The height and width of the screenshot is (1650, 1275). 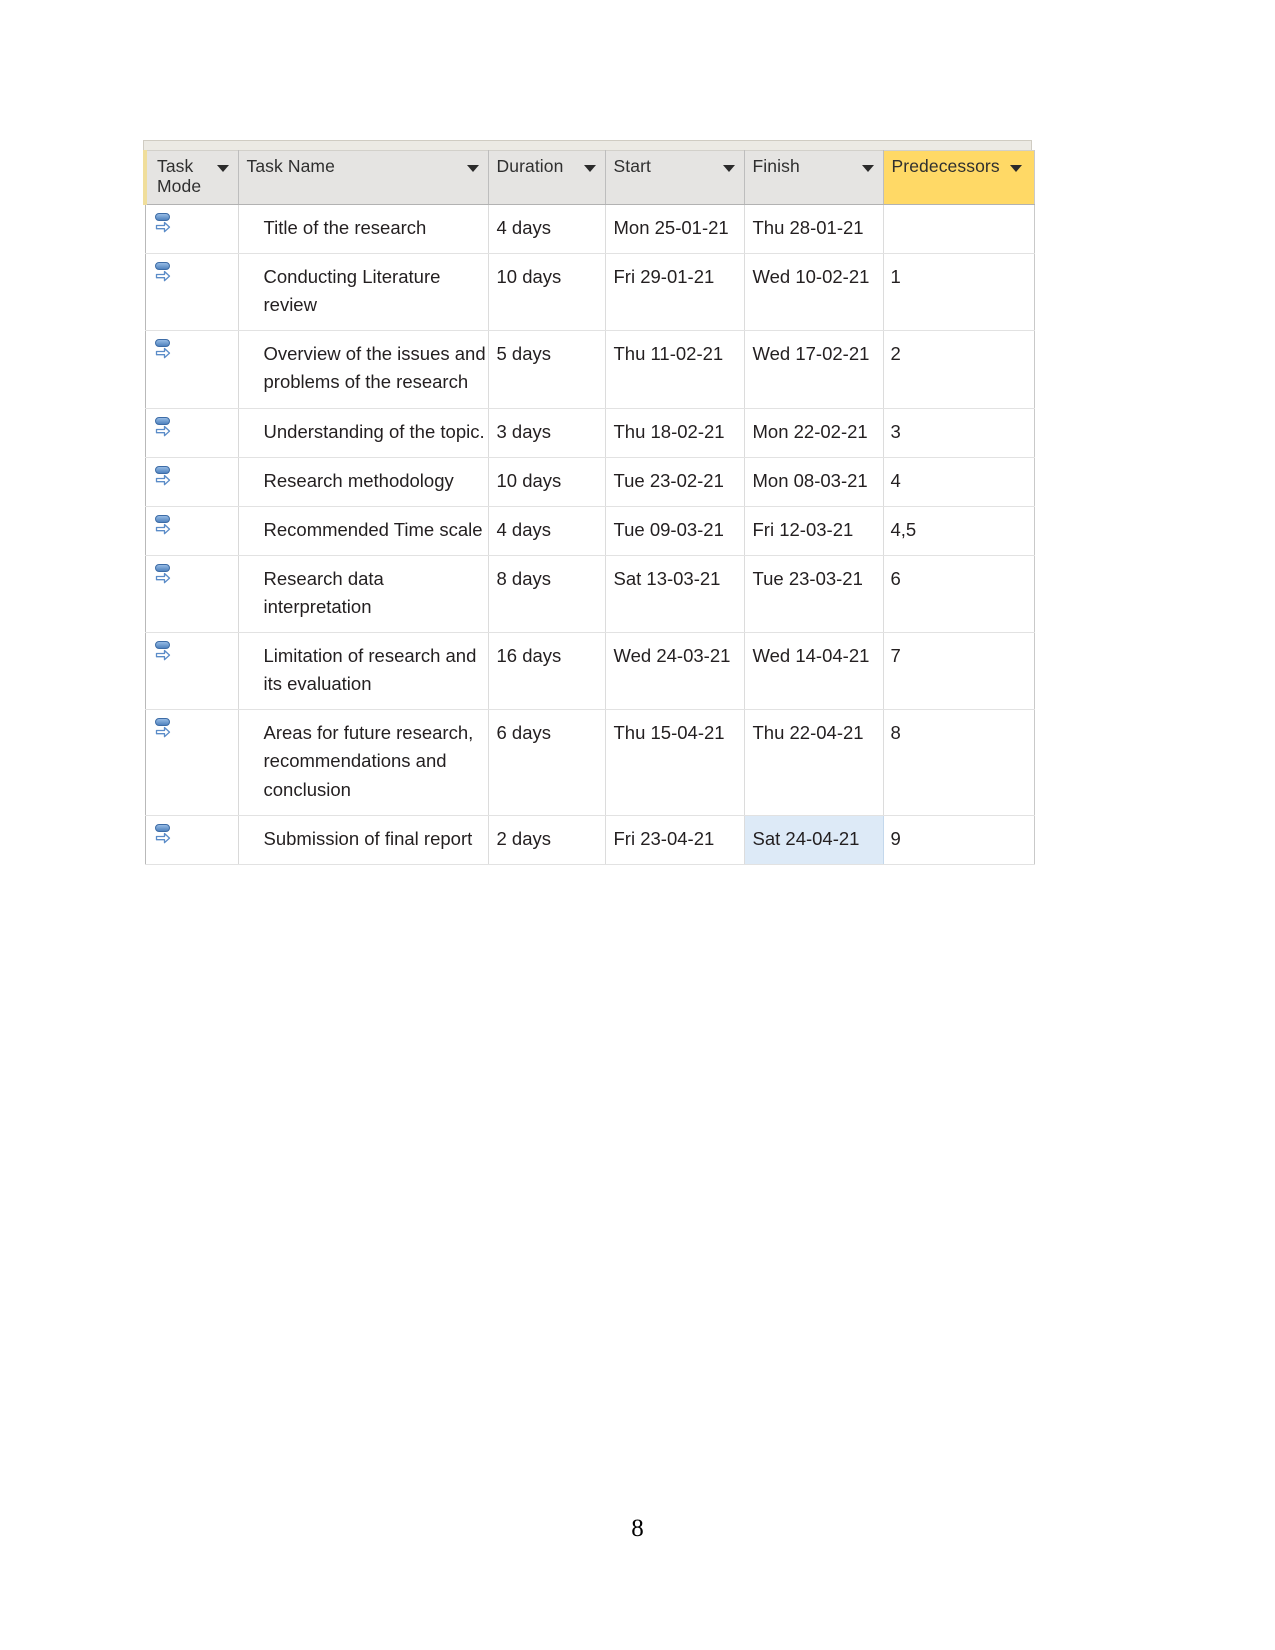 What do you see at coordinates (363, 177) in the screenshot?
I see `column-header-task-name: Task Name` at bounding box center [363, 177].